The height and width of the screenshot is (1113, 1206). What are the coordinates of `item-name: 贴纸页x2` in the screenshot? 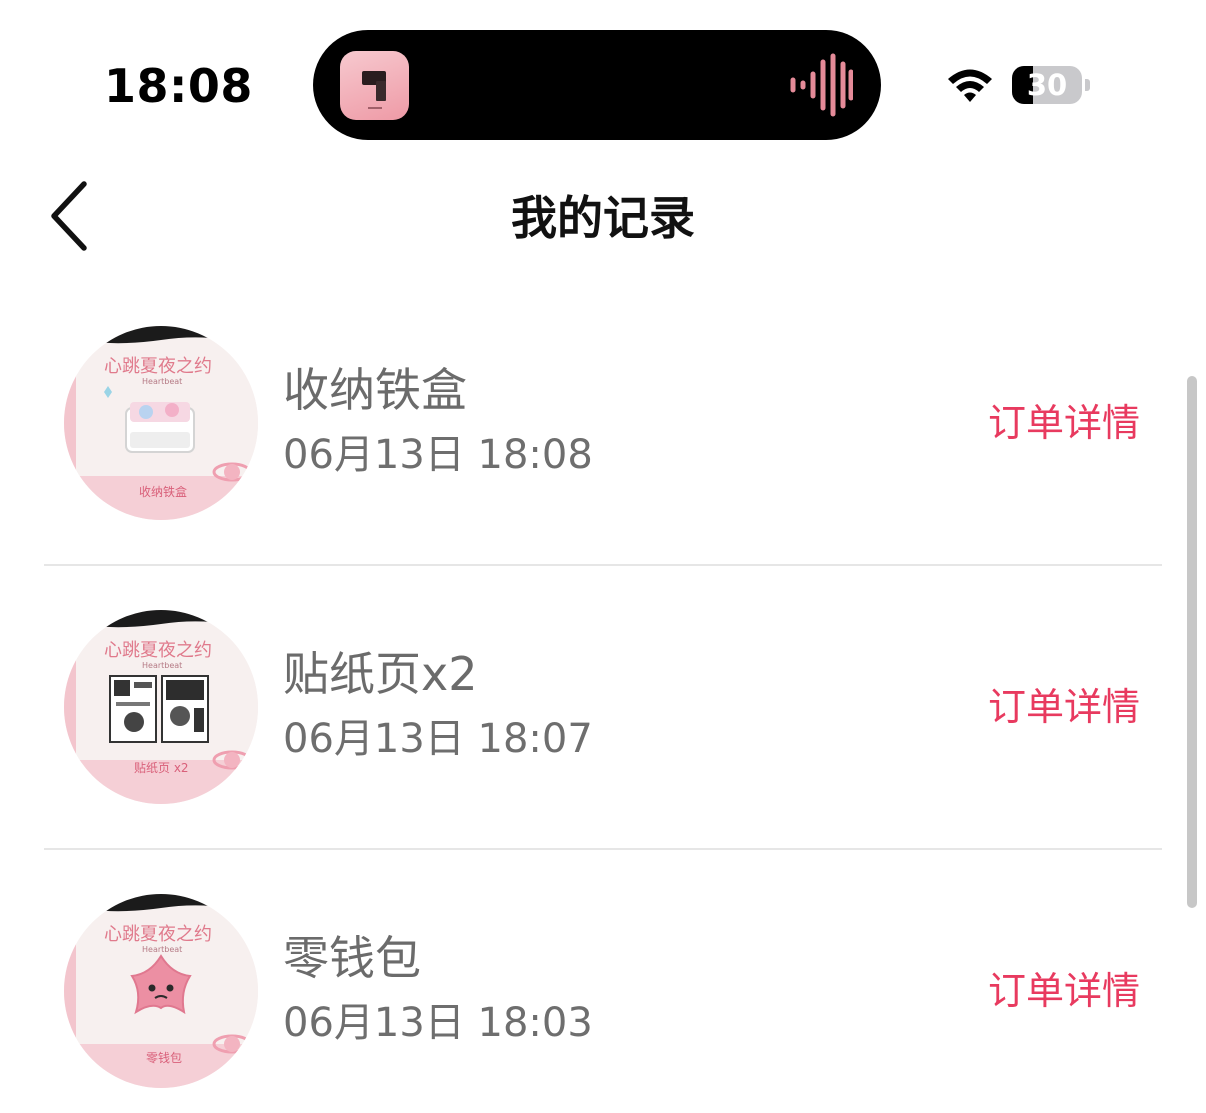 It's located at (380, 674).